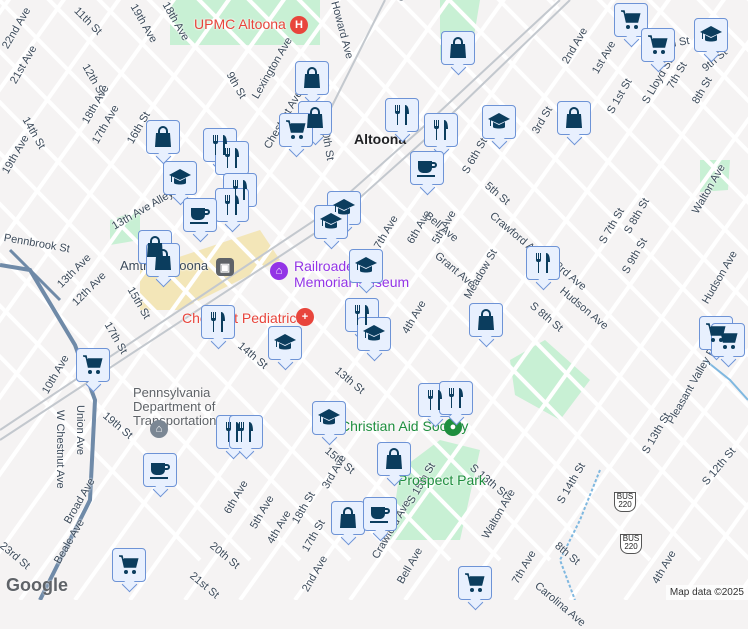 The height and width of the screenshot is (629, 748). What do you see at coordinates (225, 267) in the screenshot?
I see `train-icon: ▣` at bounding box center [225, 267].